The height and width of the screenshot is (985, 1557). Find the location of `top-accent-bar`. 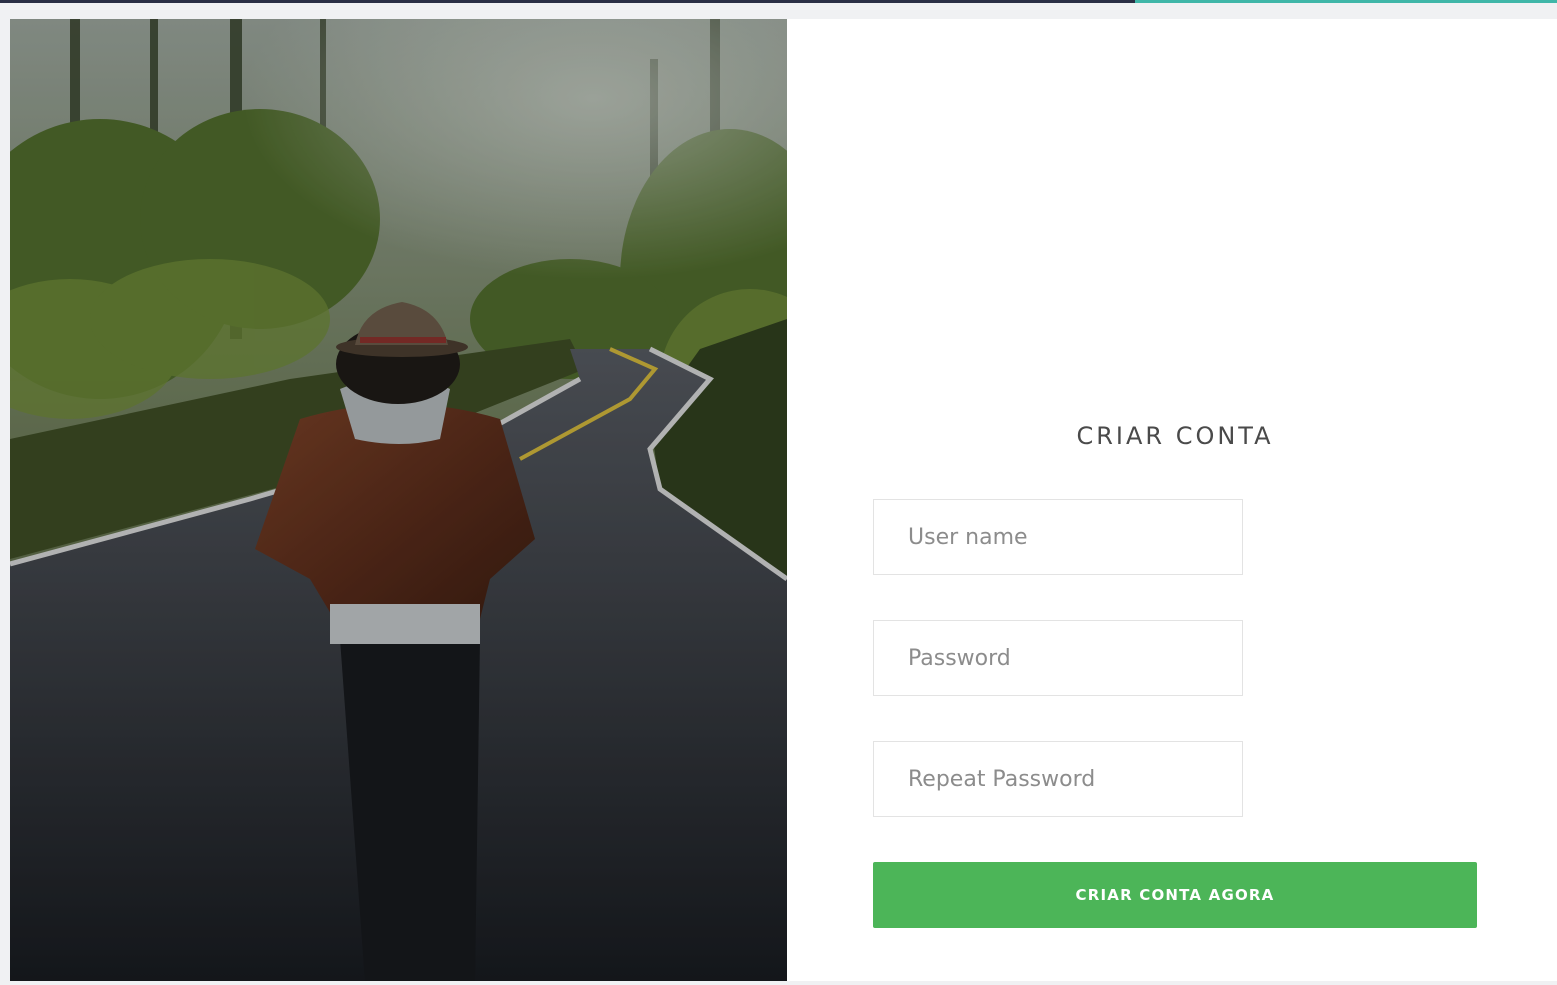

top-accent-bar is located at coordinates (778, 1).